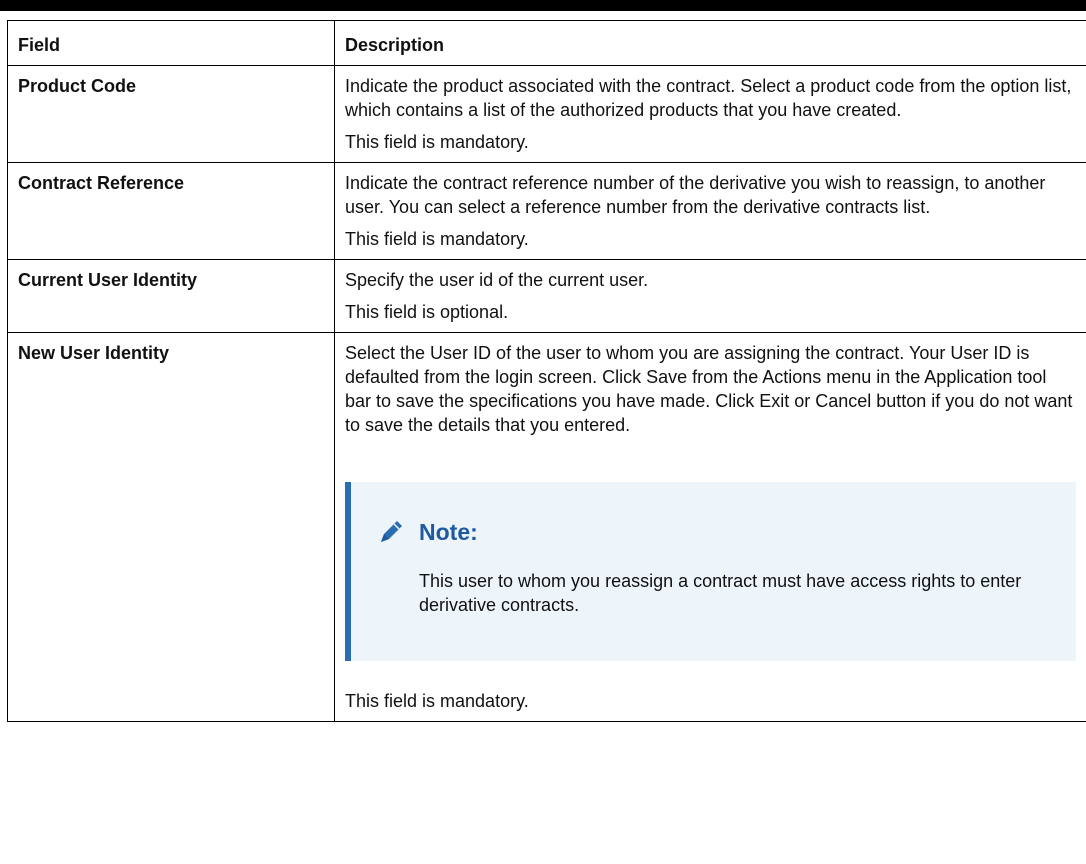  Describe the element at coordinates (497, 280) in the screenshot. I see `field-description: Specify the user id of the current user.` at that location.